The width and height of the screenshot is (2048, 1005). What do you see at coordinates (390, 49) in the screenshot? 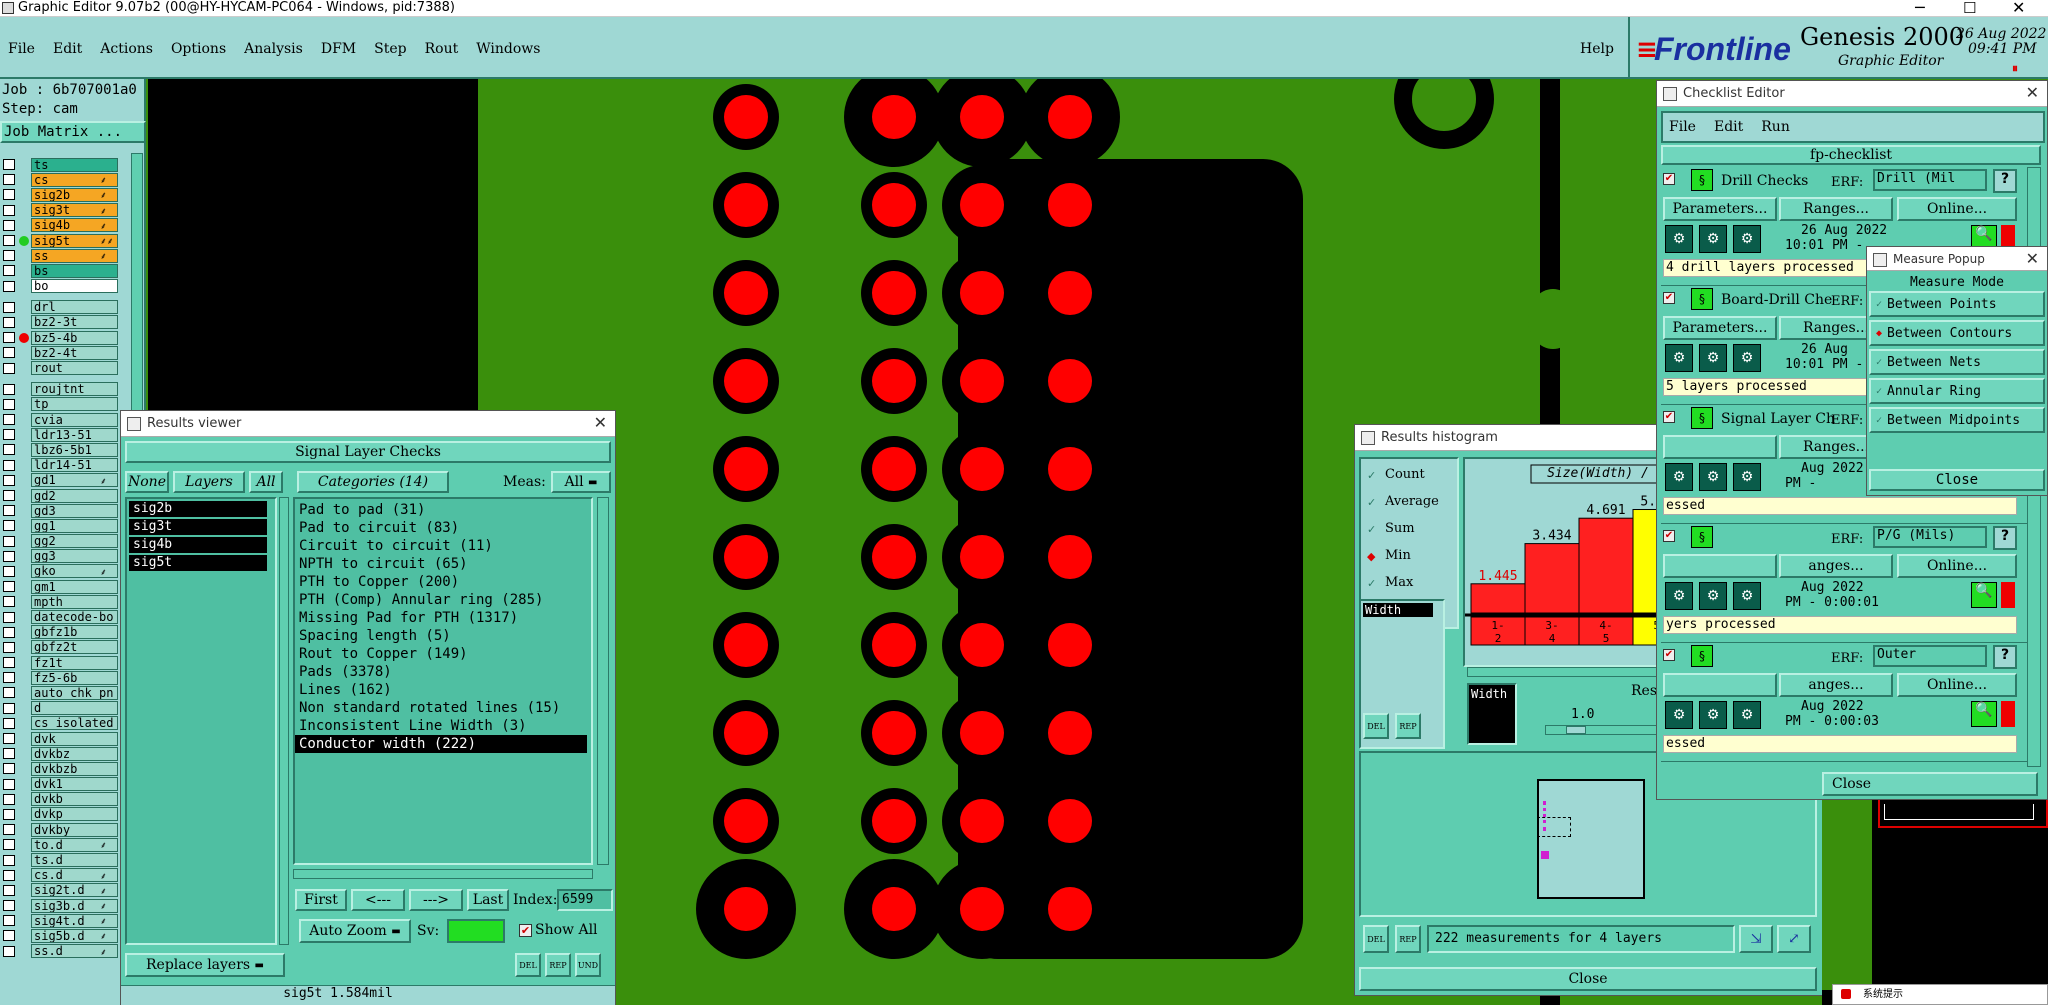
I see `menu-step: Step` at bounding box center [390, 49].